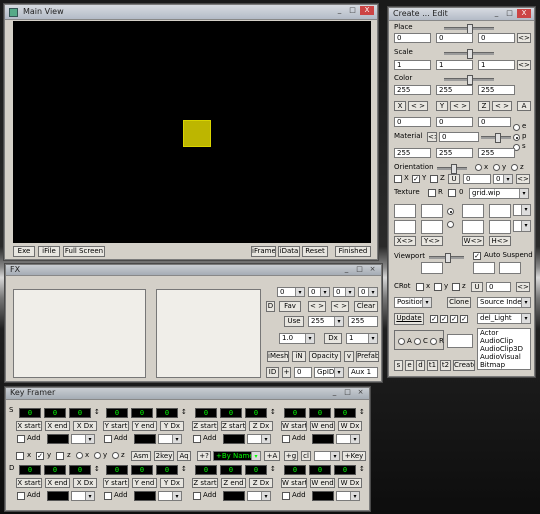 This screenshot has width=540, height=514. Describe the element at coordinates (29, 483) in the screenshot. I see `kf-start-button: X start` at that location.